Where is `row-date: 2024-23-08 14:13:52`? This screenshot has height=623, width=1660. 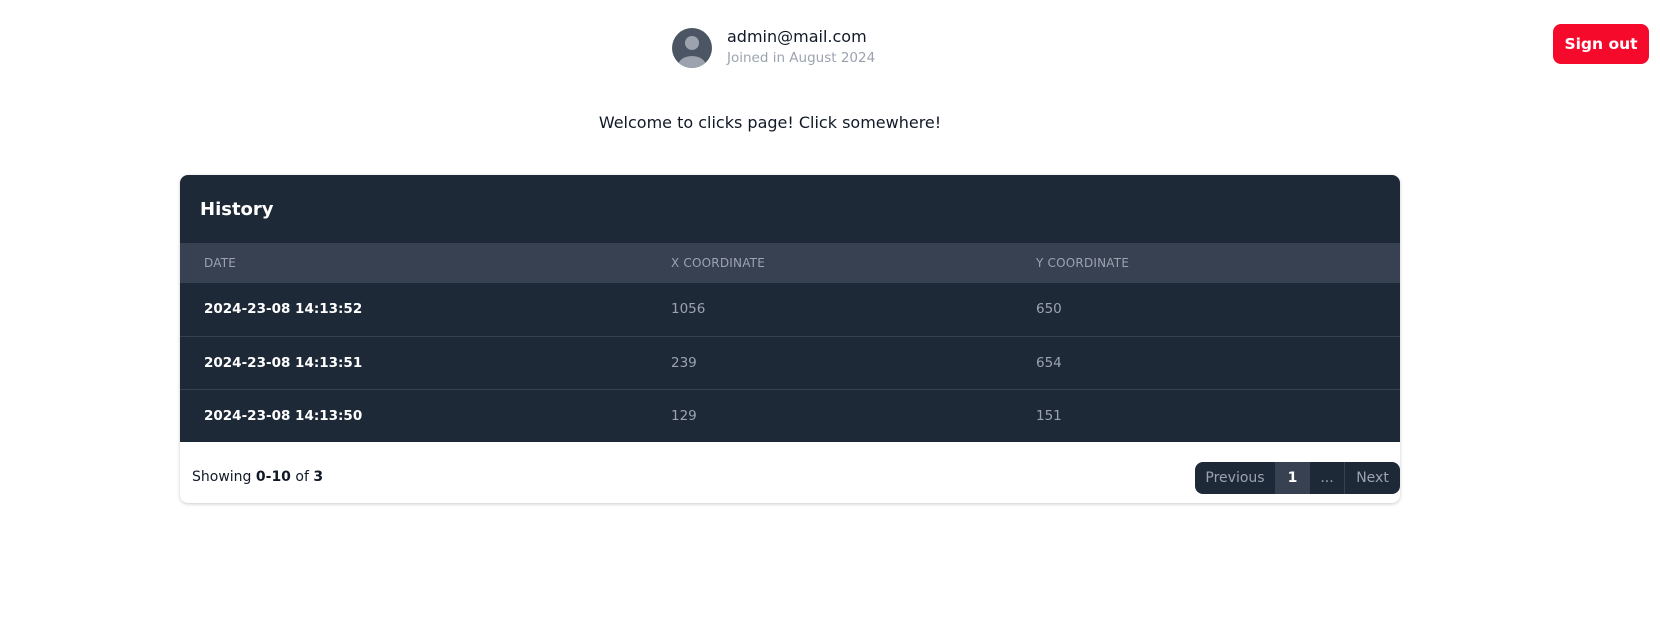 row-date: 2024-23-08 14:13:52 is located at coordinates (283, 309).